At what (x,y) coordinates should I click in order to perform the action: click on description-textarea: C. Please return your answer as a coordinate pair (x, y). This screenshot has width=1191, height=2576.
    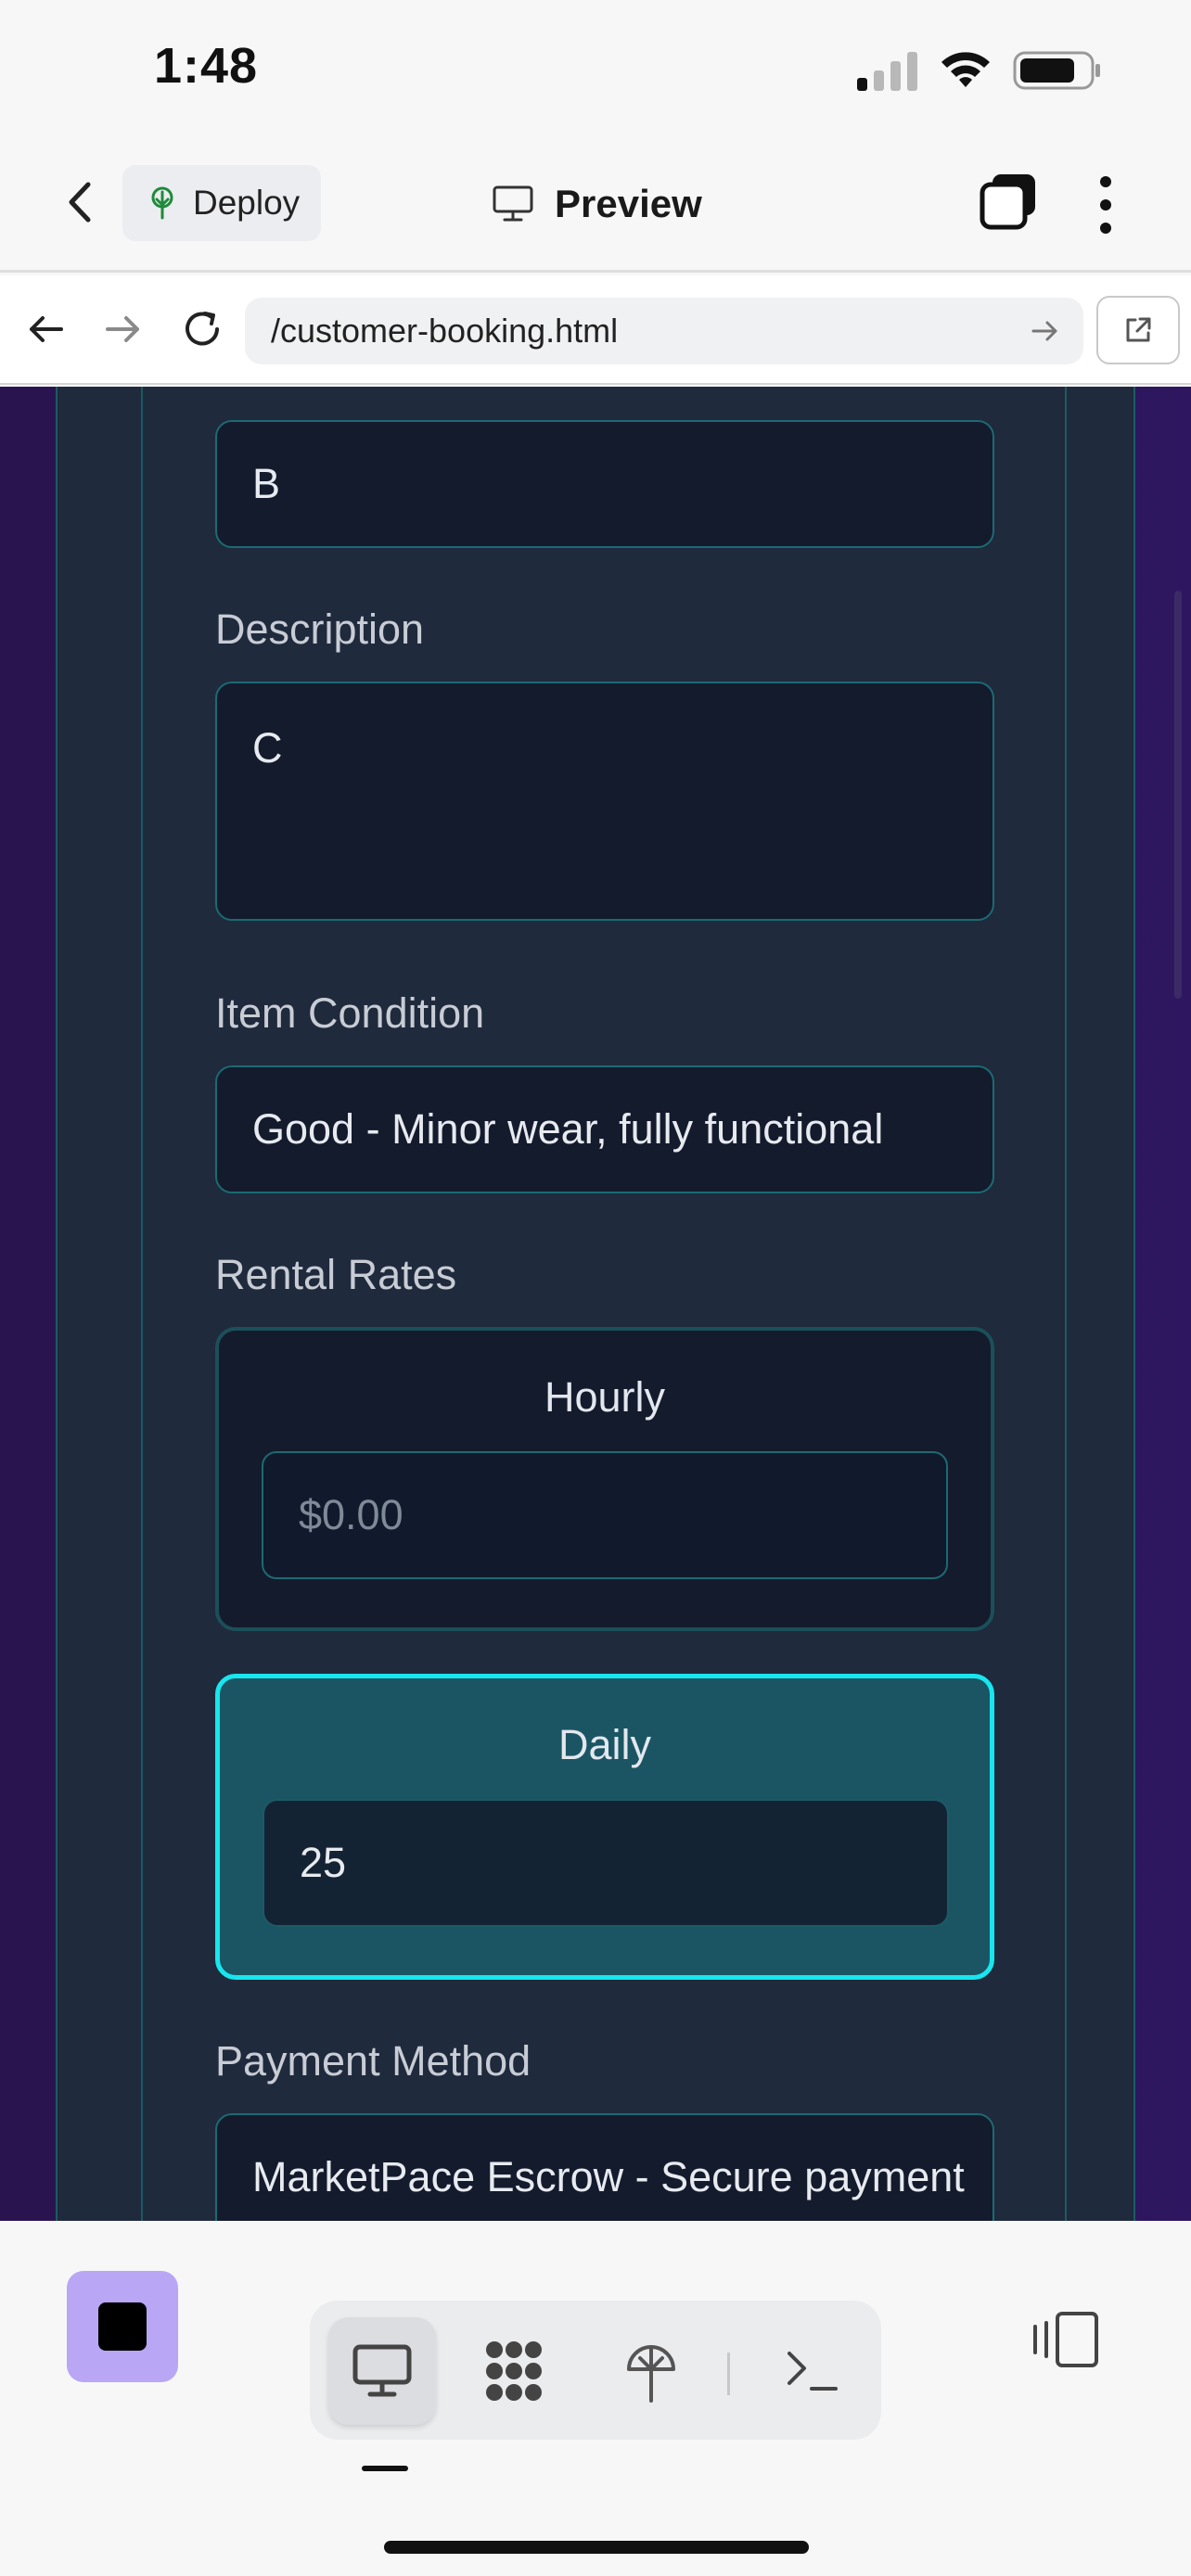
    Looking at the image, I should click on (604, 802).